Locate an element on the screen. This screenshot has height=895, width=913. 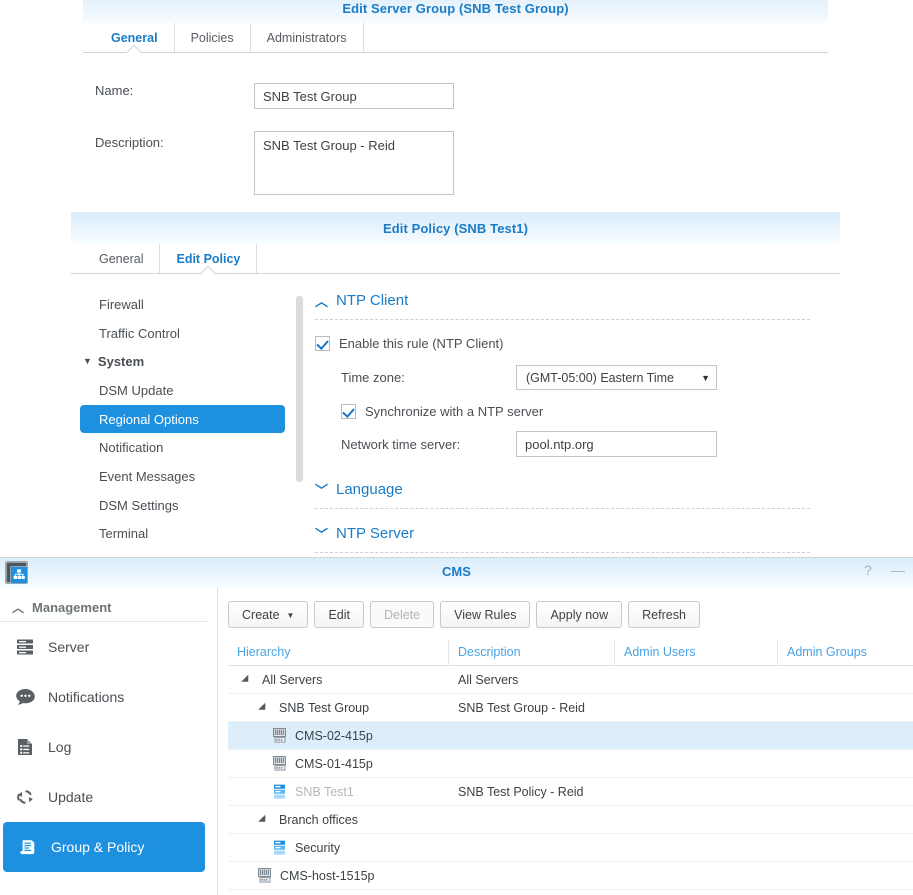
sidebar-item-notifications: Notifications is located at coordinates (108, 697).